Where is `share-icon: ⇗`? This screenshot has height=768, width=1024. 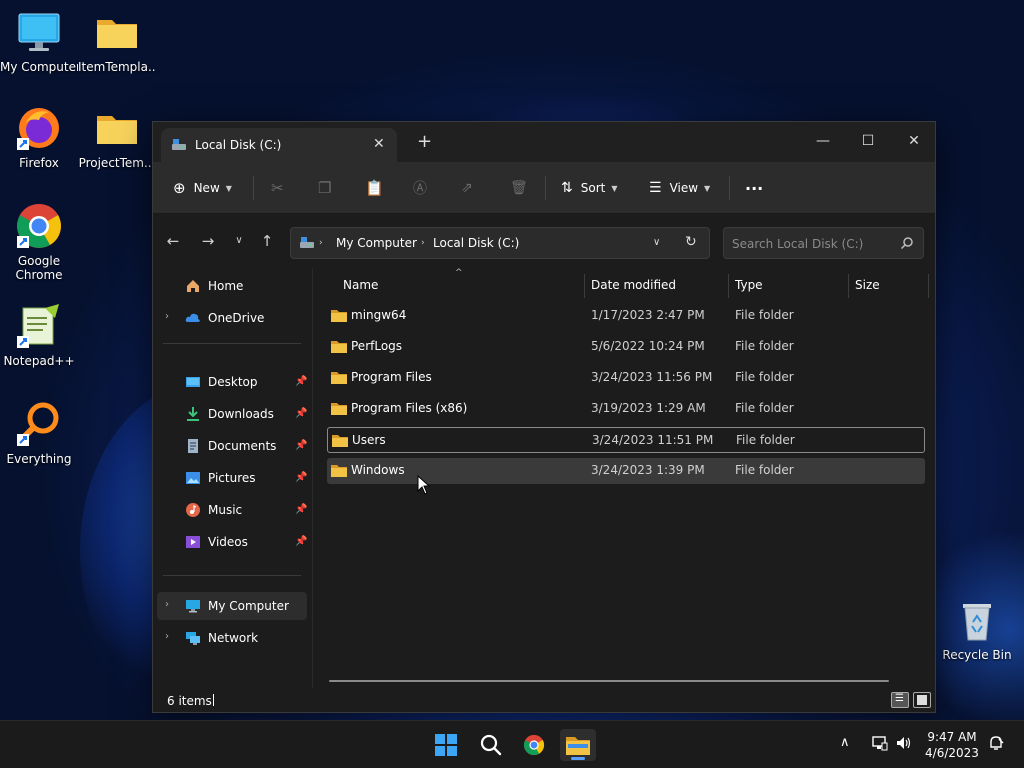
share-icon: ⇗ is located at coordinates (467, 188).